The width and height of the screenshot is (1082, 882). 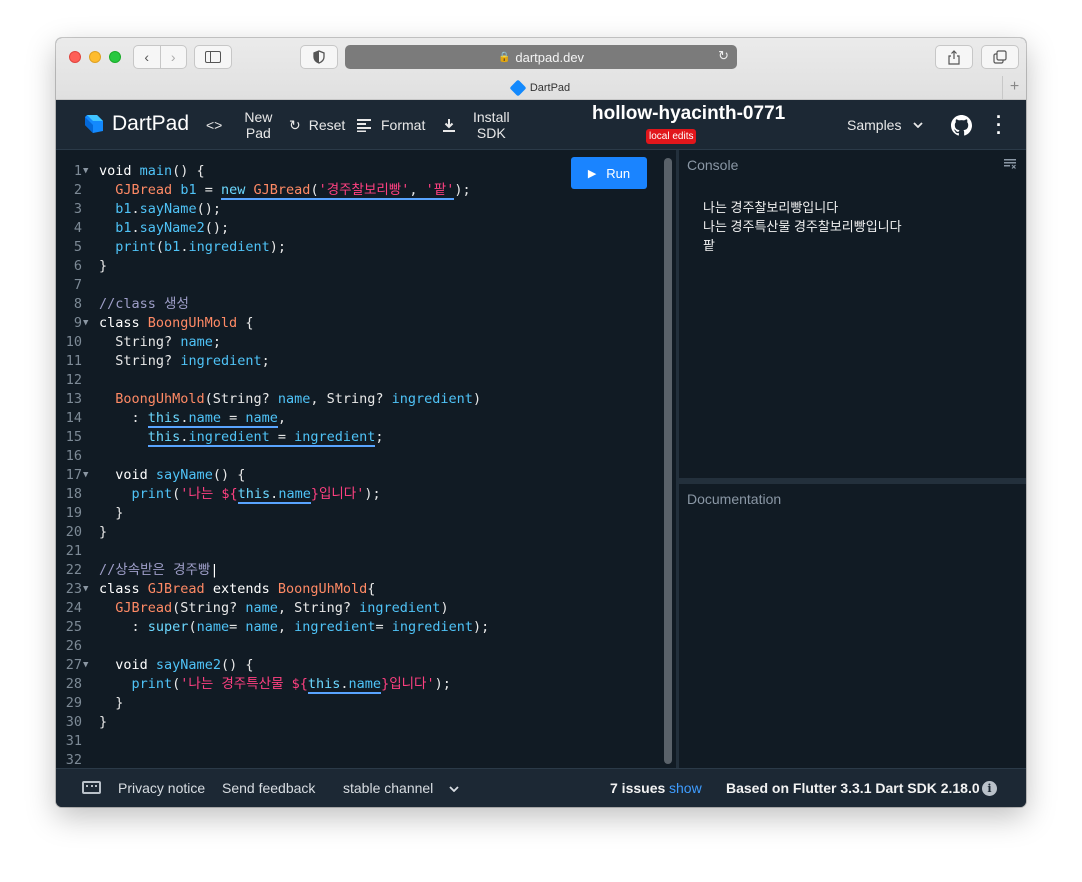 I want to click on browser-tab: DartPad, so click(x=541, y=88).